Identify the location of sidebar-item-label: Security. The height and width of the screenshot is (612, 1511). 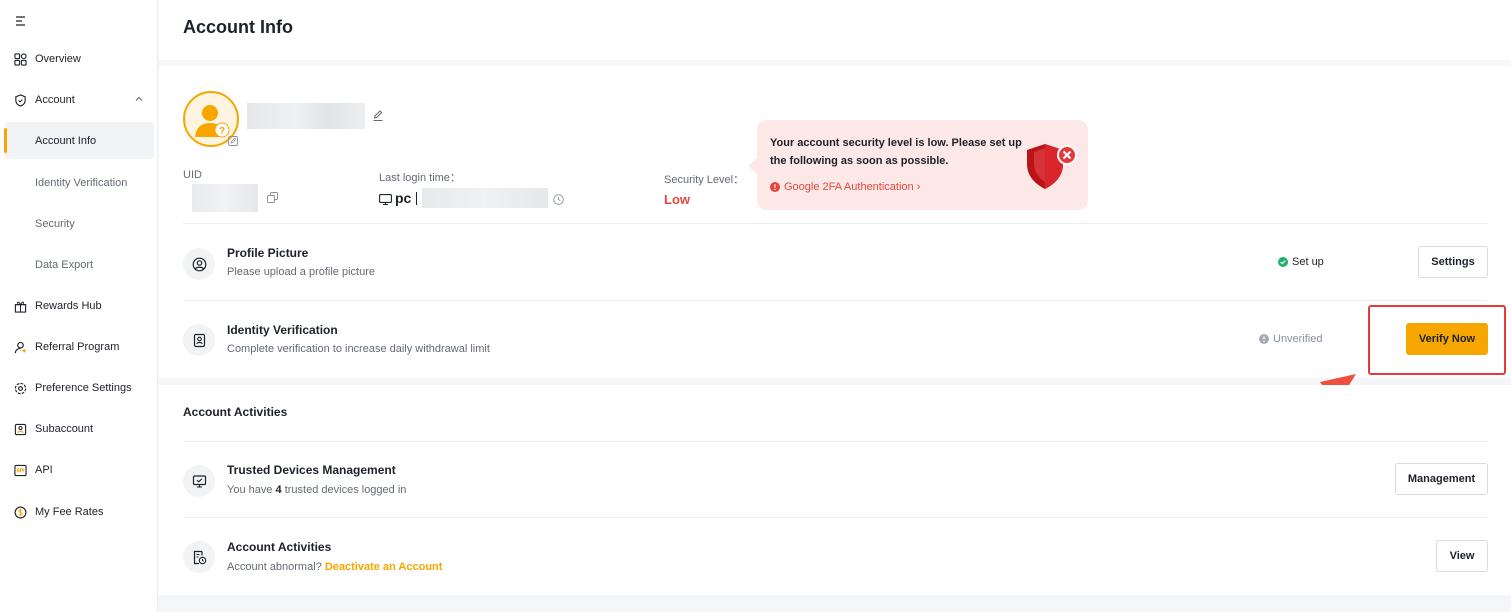
(55, 223).